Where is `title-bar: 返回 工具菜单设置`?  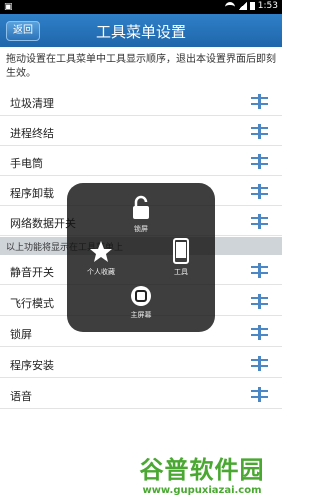
title-bar: 返回 工具菜单设置 is located at coordinates (141, 30).